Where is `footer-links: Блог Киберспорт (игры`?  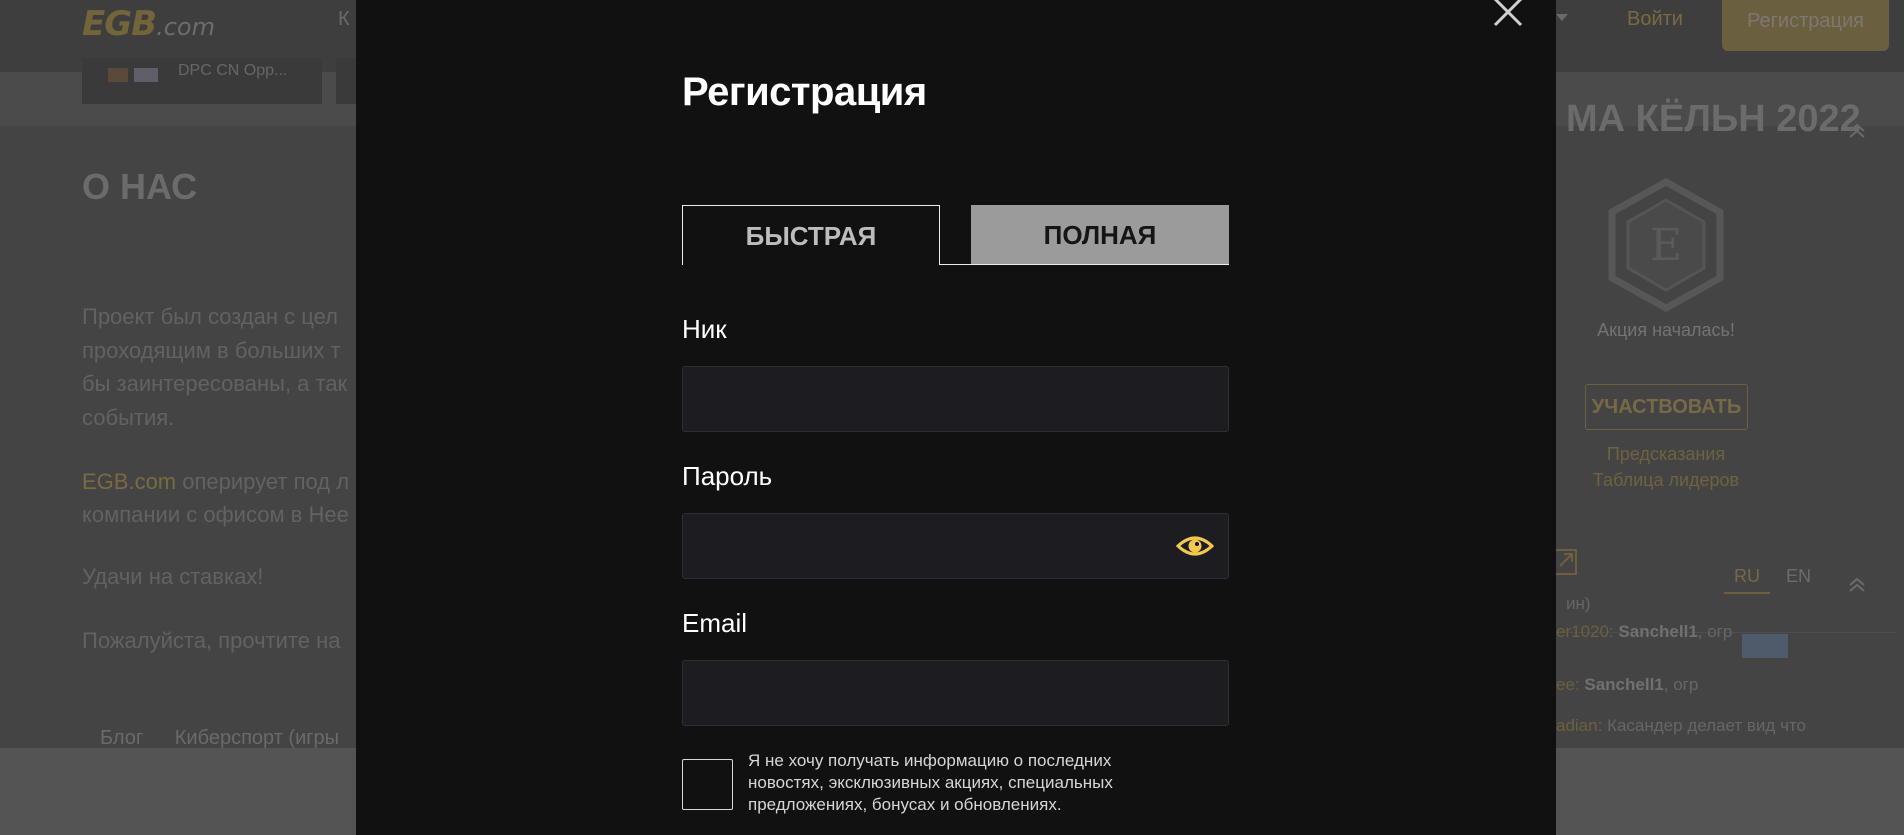
footer-links: Блог Киберспорт (игры is located at coordinates (232, 738).